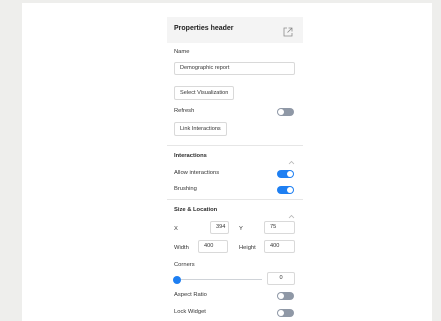 Image resolution: width=441 pixels, height=321 pixels. Describe the element at coordinates (196, 210) in the screenshot. I see `size-location-section-title: Size & Location` at that location.